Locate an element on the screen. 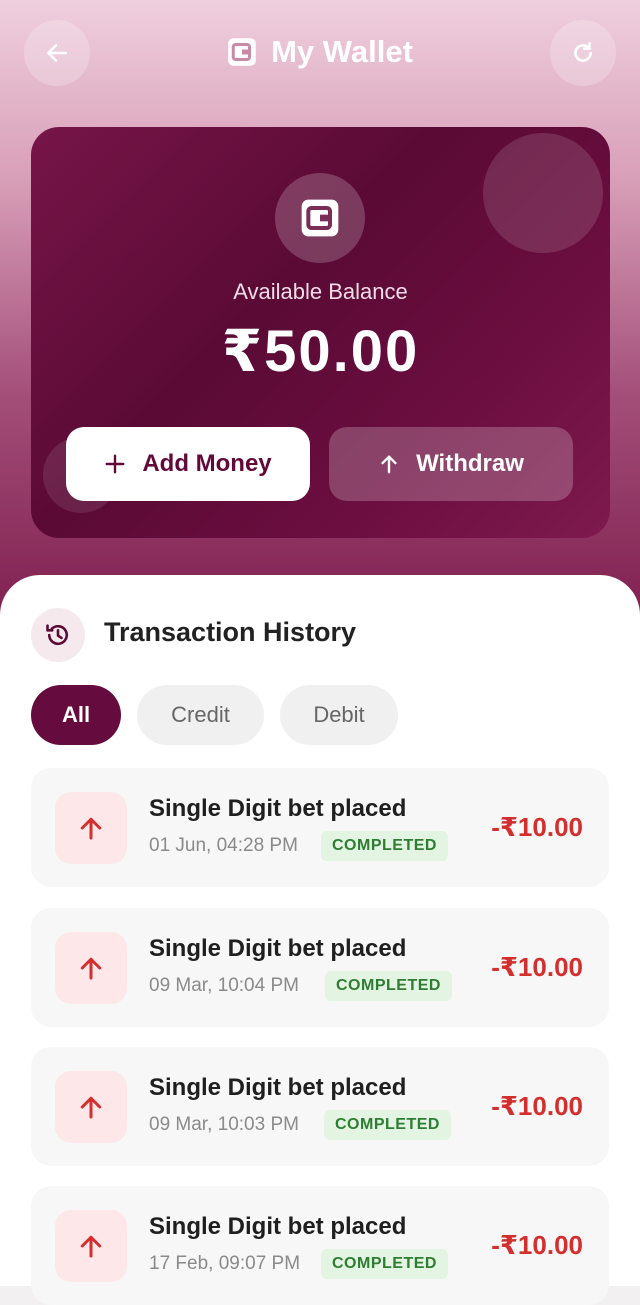  transaction-date: 01 Jun, 04:28 PM is located at coordinates (223, 845).